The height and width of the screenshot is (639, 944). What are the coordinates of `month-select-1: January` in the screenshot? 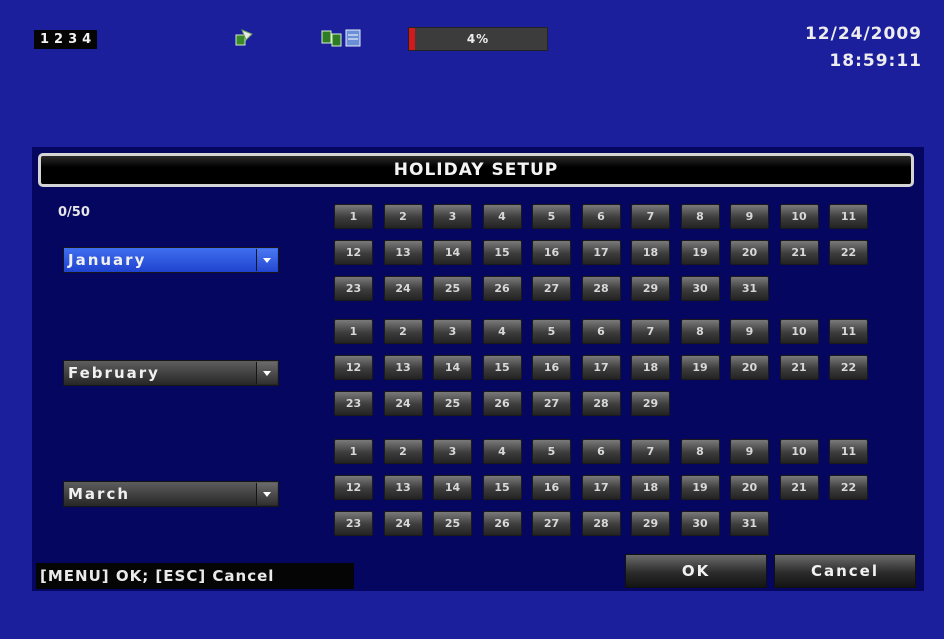 It's located at (171, 260).